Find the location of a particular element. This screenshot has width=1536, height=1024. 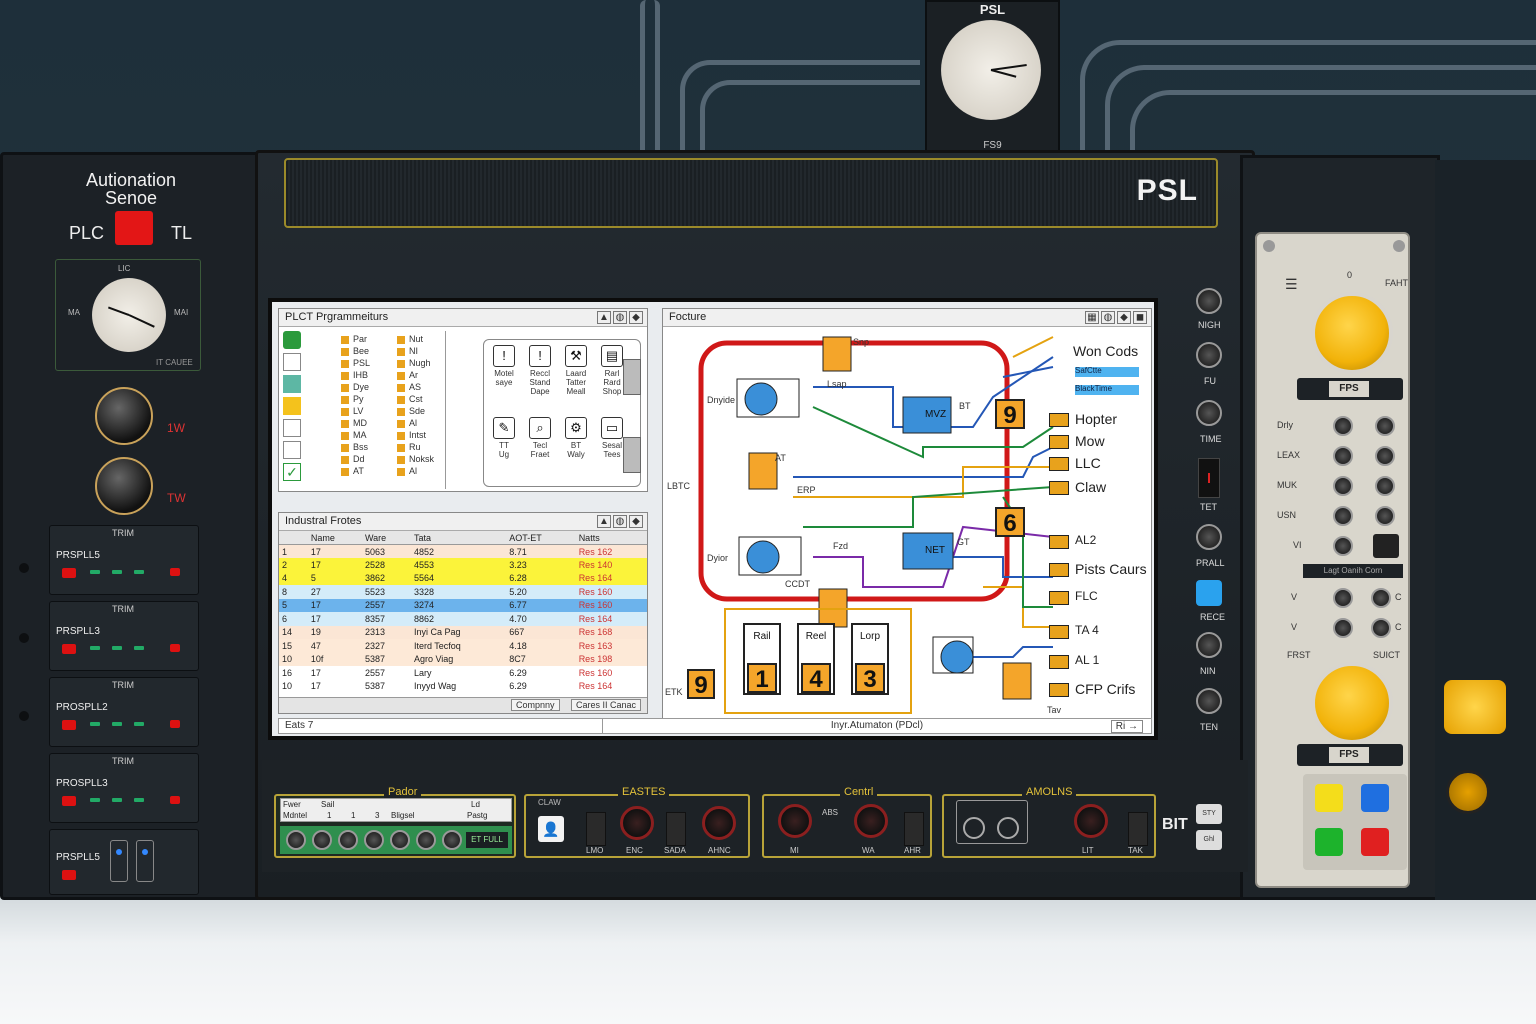

tree-item: IHB is located at coordinates (366, 375).